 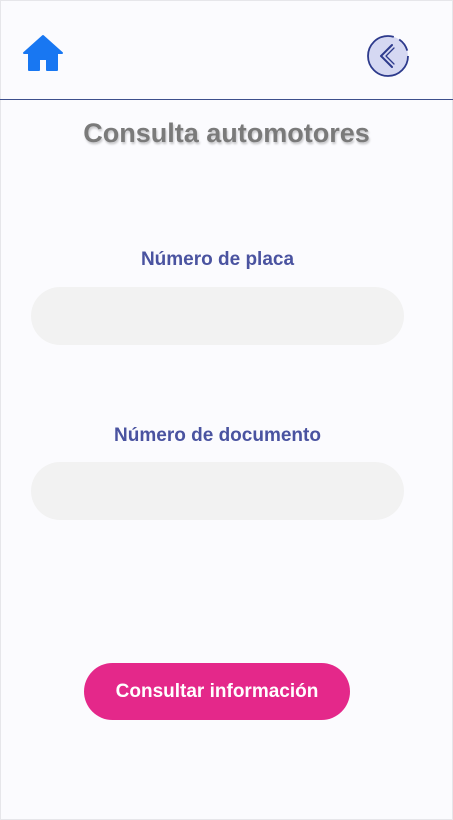 I want to click on home-icon, so click(x=43, y=53).